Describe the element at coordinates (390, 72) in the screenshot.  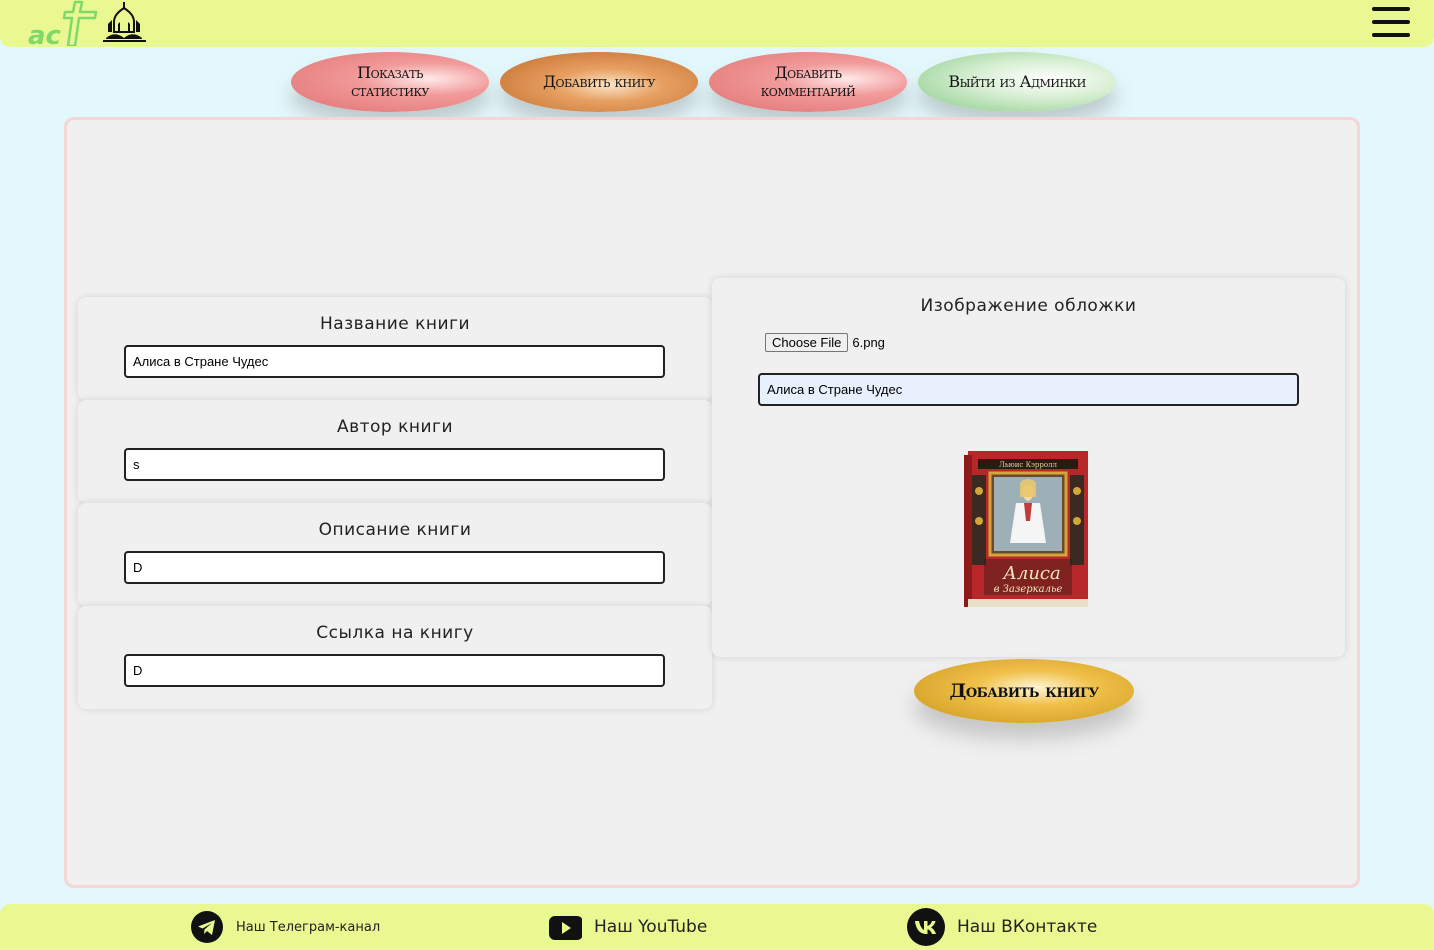
I see `show-statistics-label-1: Показать` at that location.